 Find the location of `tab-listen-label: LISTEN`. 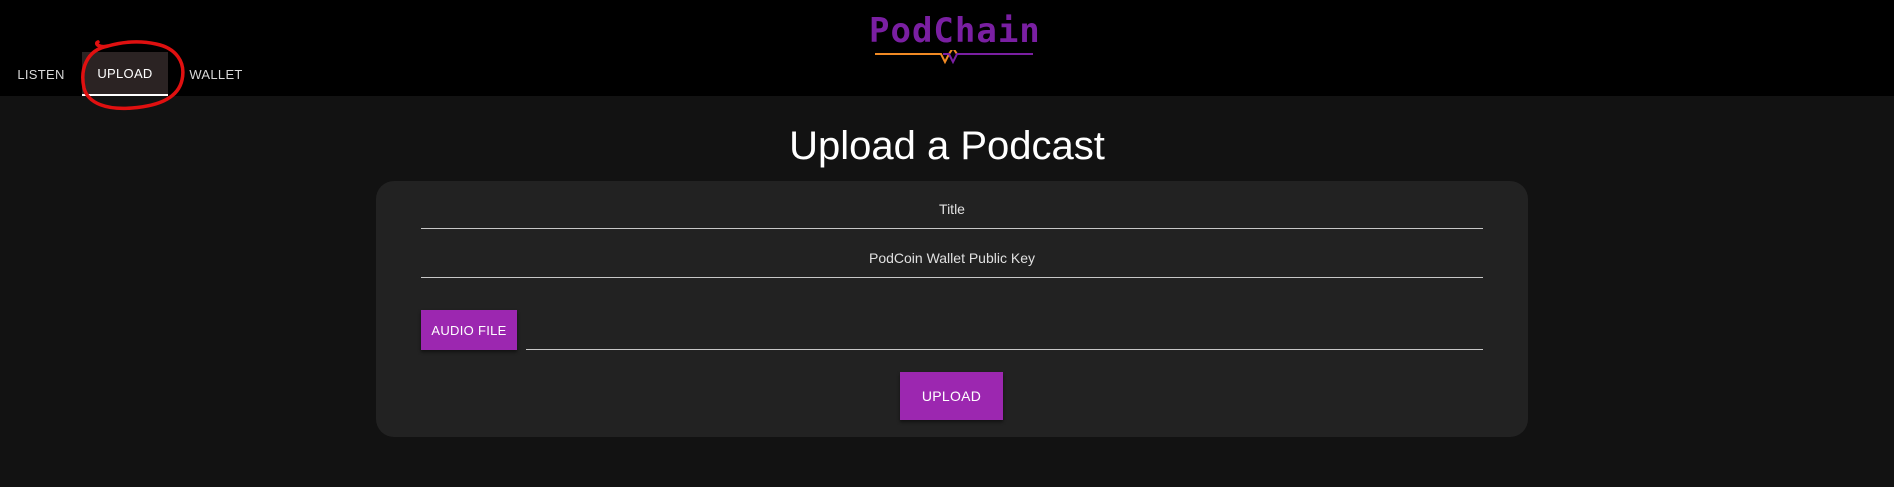

tab-listen-label: LISTEN is located at coordinates (41, 74).